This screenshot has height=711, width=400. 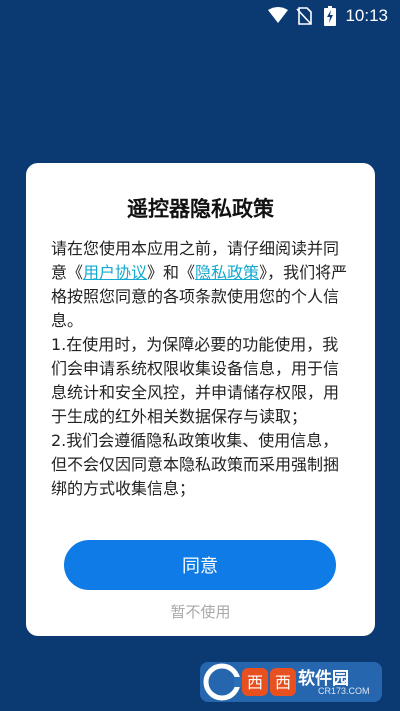 What do you see at coordinates (200, 16) in the screenshot?
I see `status-bar: 10:13` at bounding box center [200, 16].